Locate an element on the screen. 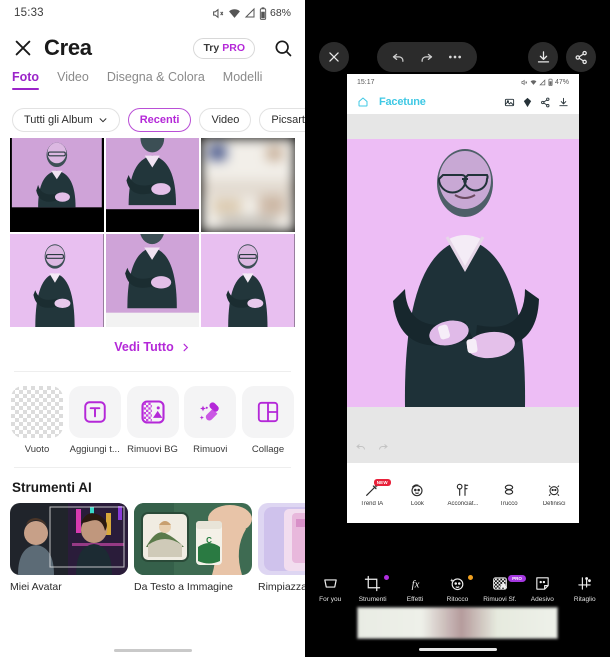 The width and height of the screenshot is (610, 657). bottom-tab-effetti: fx Effetti is located at coordinates (415, 589).